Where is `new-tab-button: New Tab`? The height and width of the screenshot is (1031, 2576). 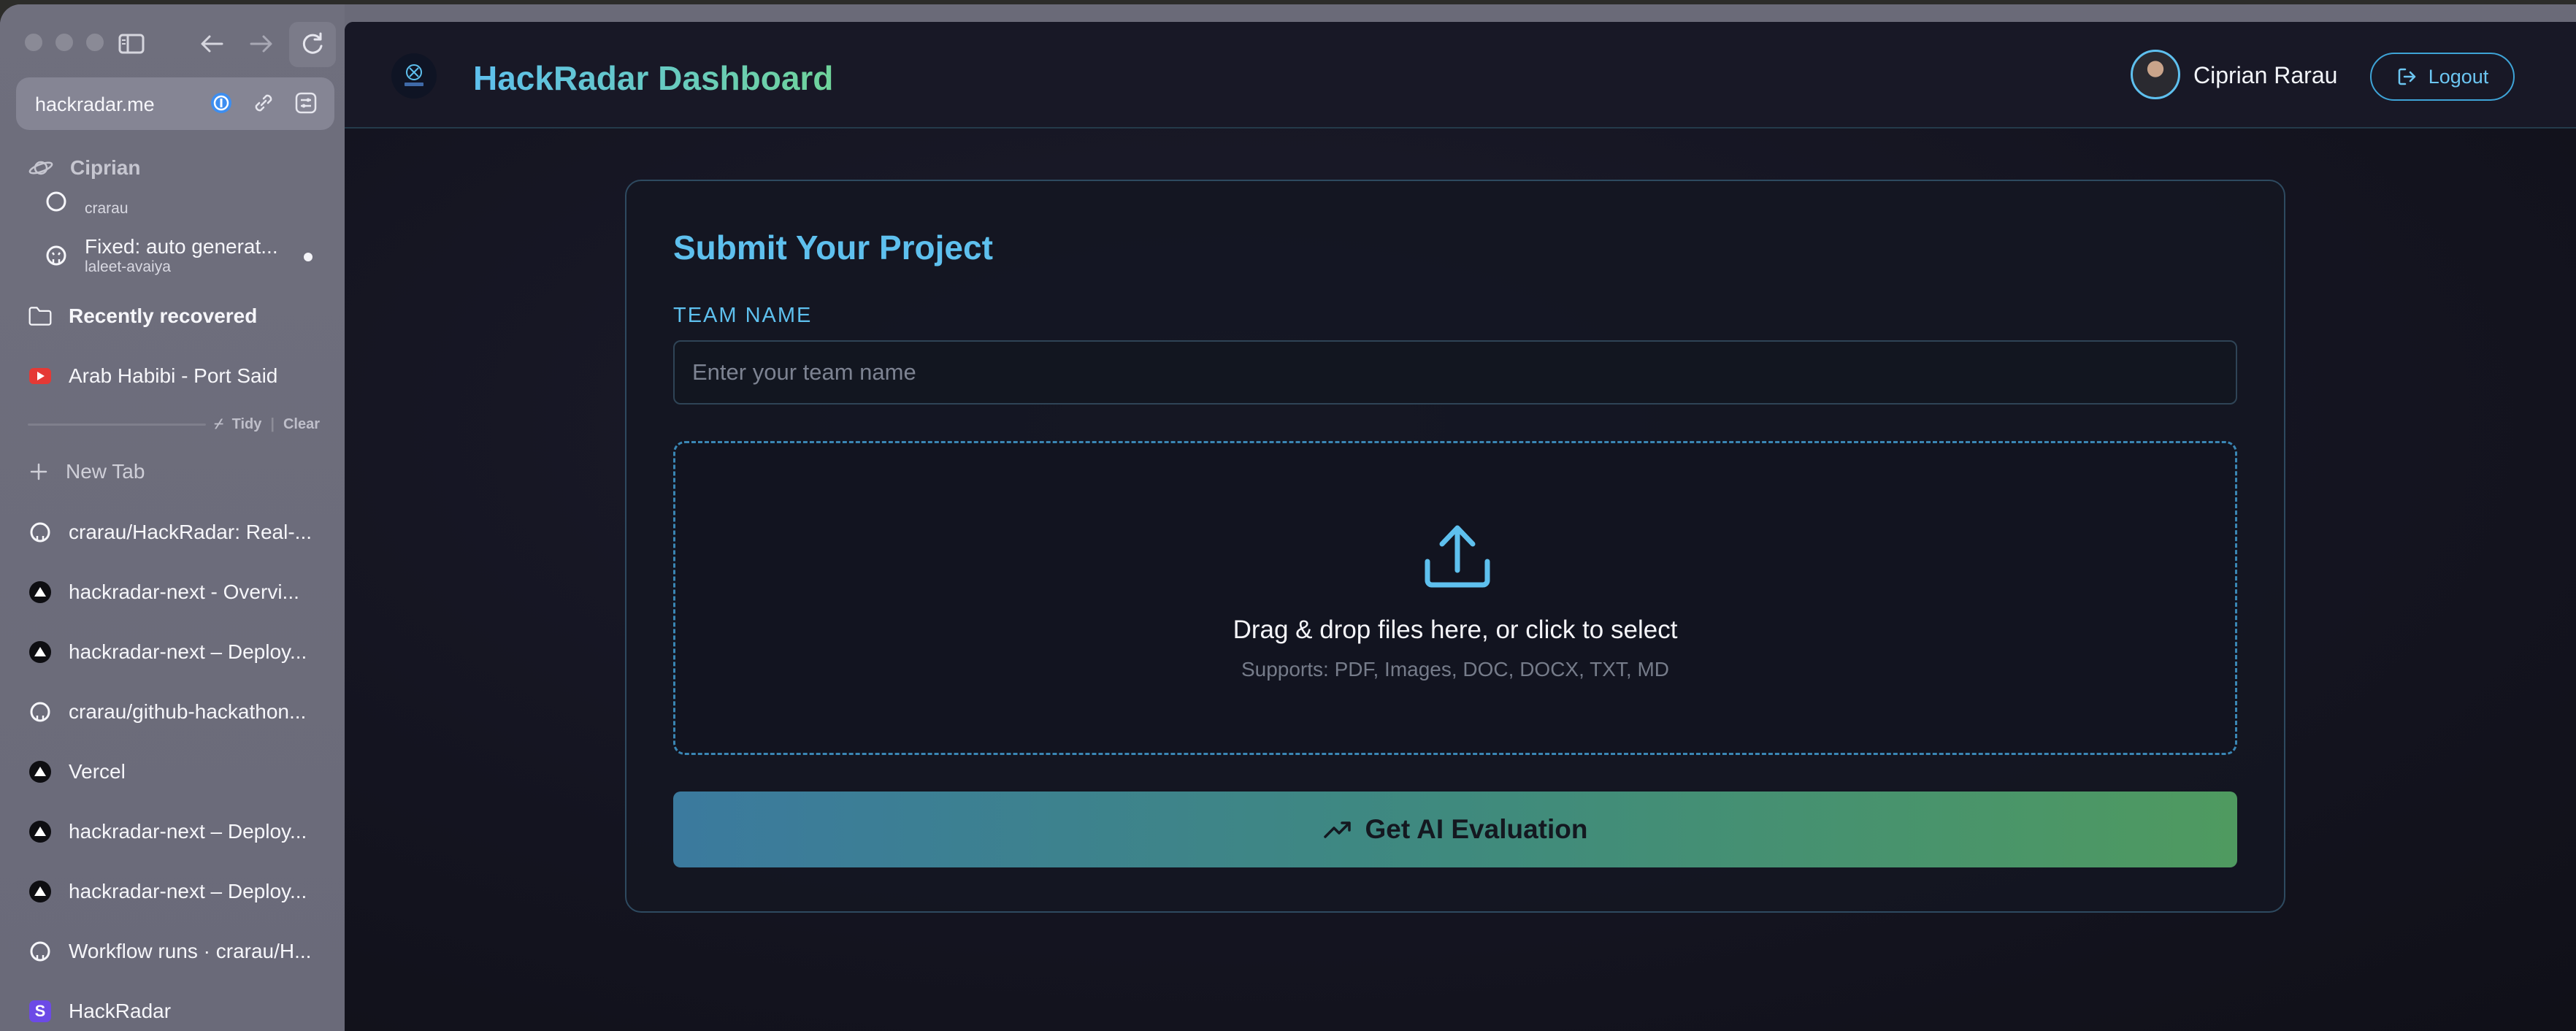 new-tab-button: New Tab is located at coordinates (87, 471).